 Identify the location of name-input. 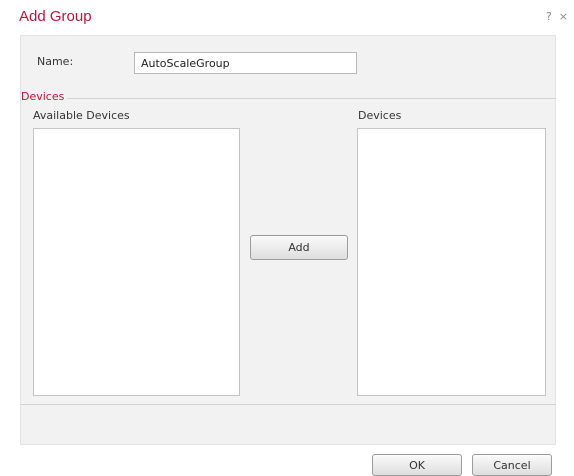
(245, 63).